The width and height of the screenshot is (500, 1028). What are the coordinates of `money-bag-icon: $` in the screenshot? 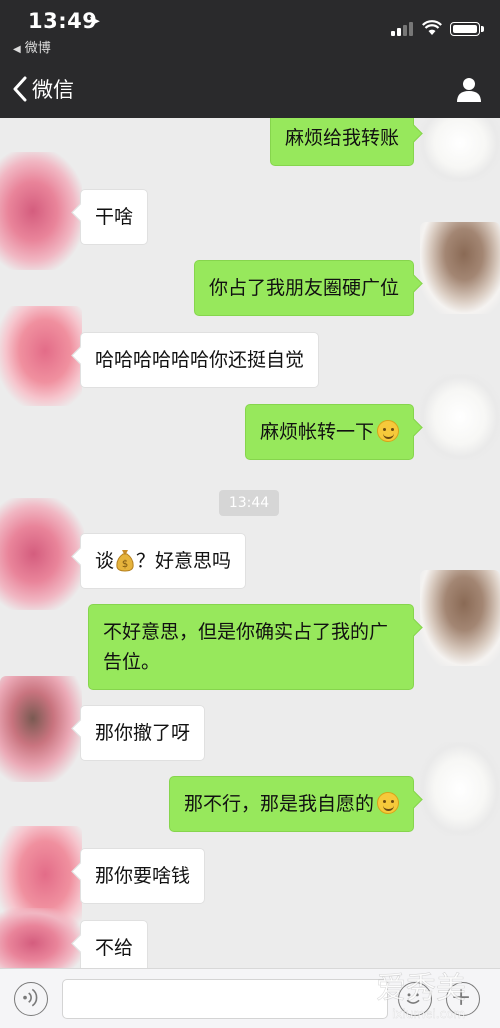 It's located at (125, 561).